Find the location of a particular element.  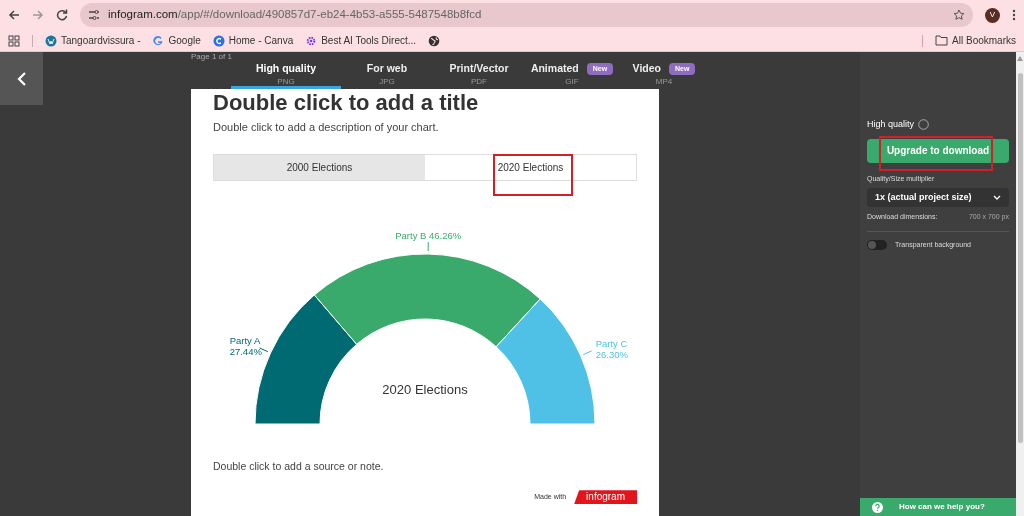

source-note: Double click to add a source or note. is located at coordinates (299, 466).